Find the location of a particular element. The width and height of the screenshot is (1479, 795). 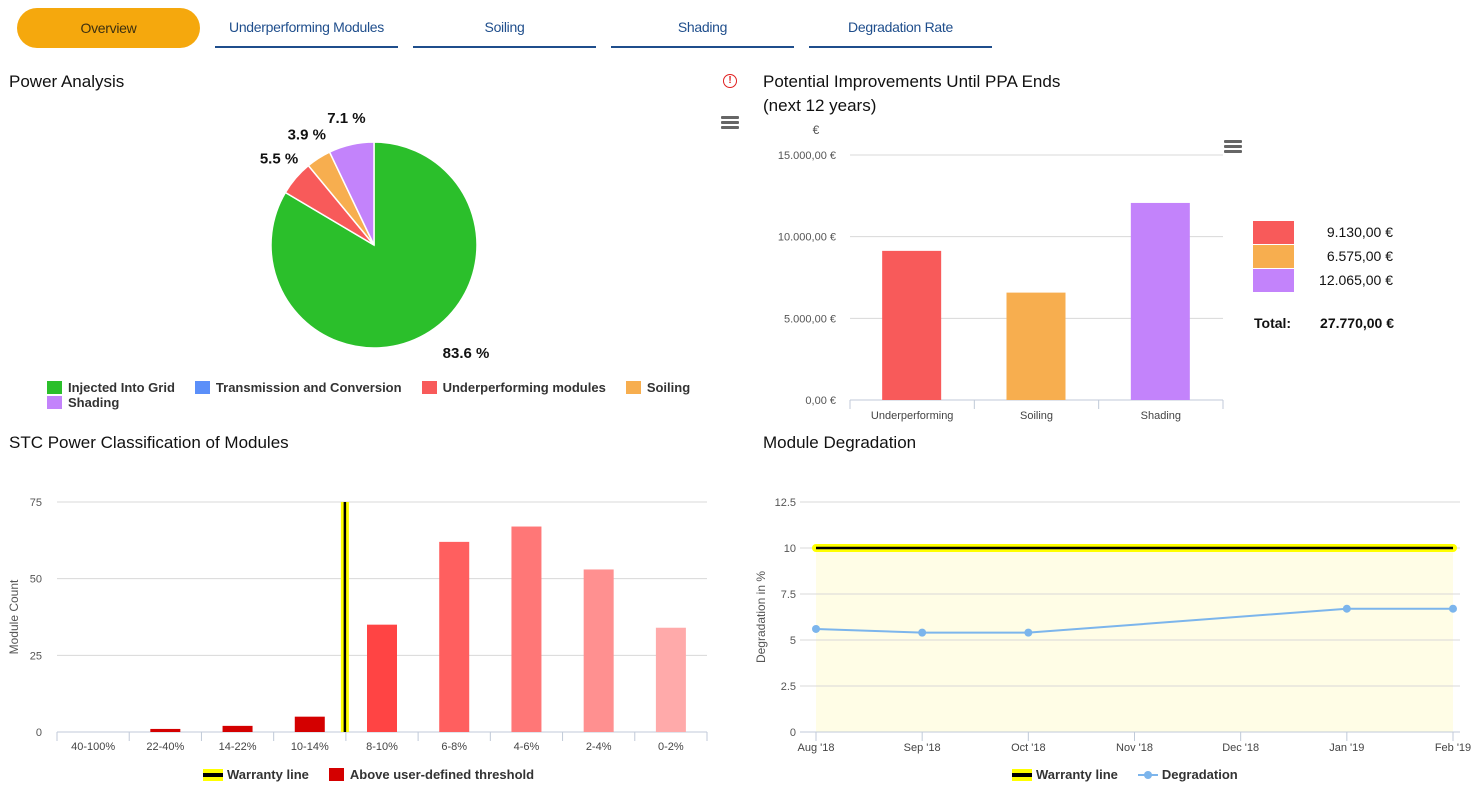

legend-item-underperforming: Underperforming modules is located at coordinates (513, 387).